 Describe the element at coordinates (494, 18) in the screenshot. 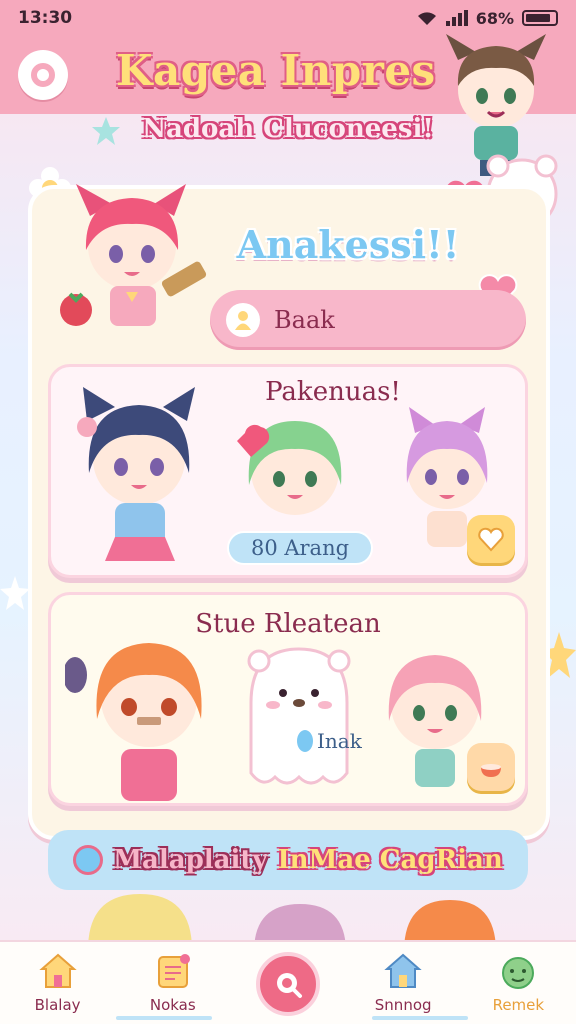

I see `battery-percent: 68%` at that location.